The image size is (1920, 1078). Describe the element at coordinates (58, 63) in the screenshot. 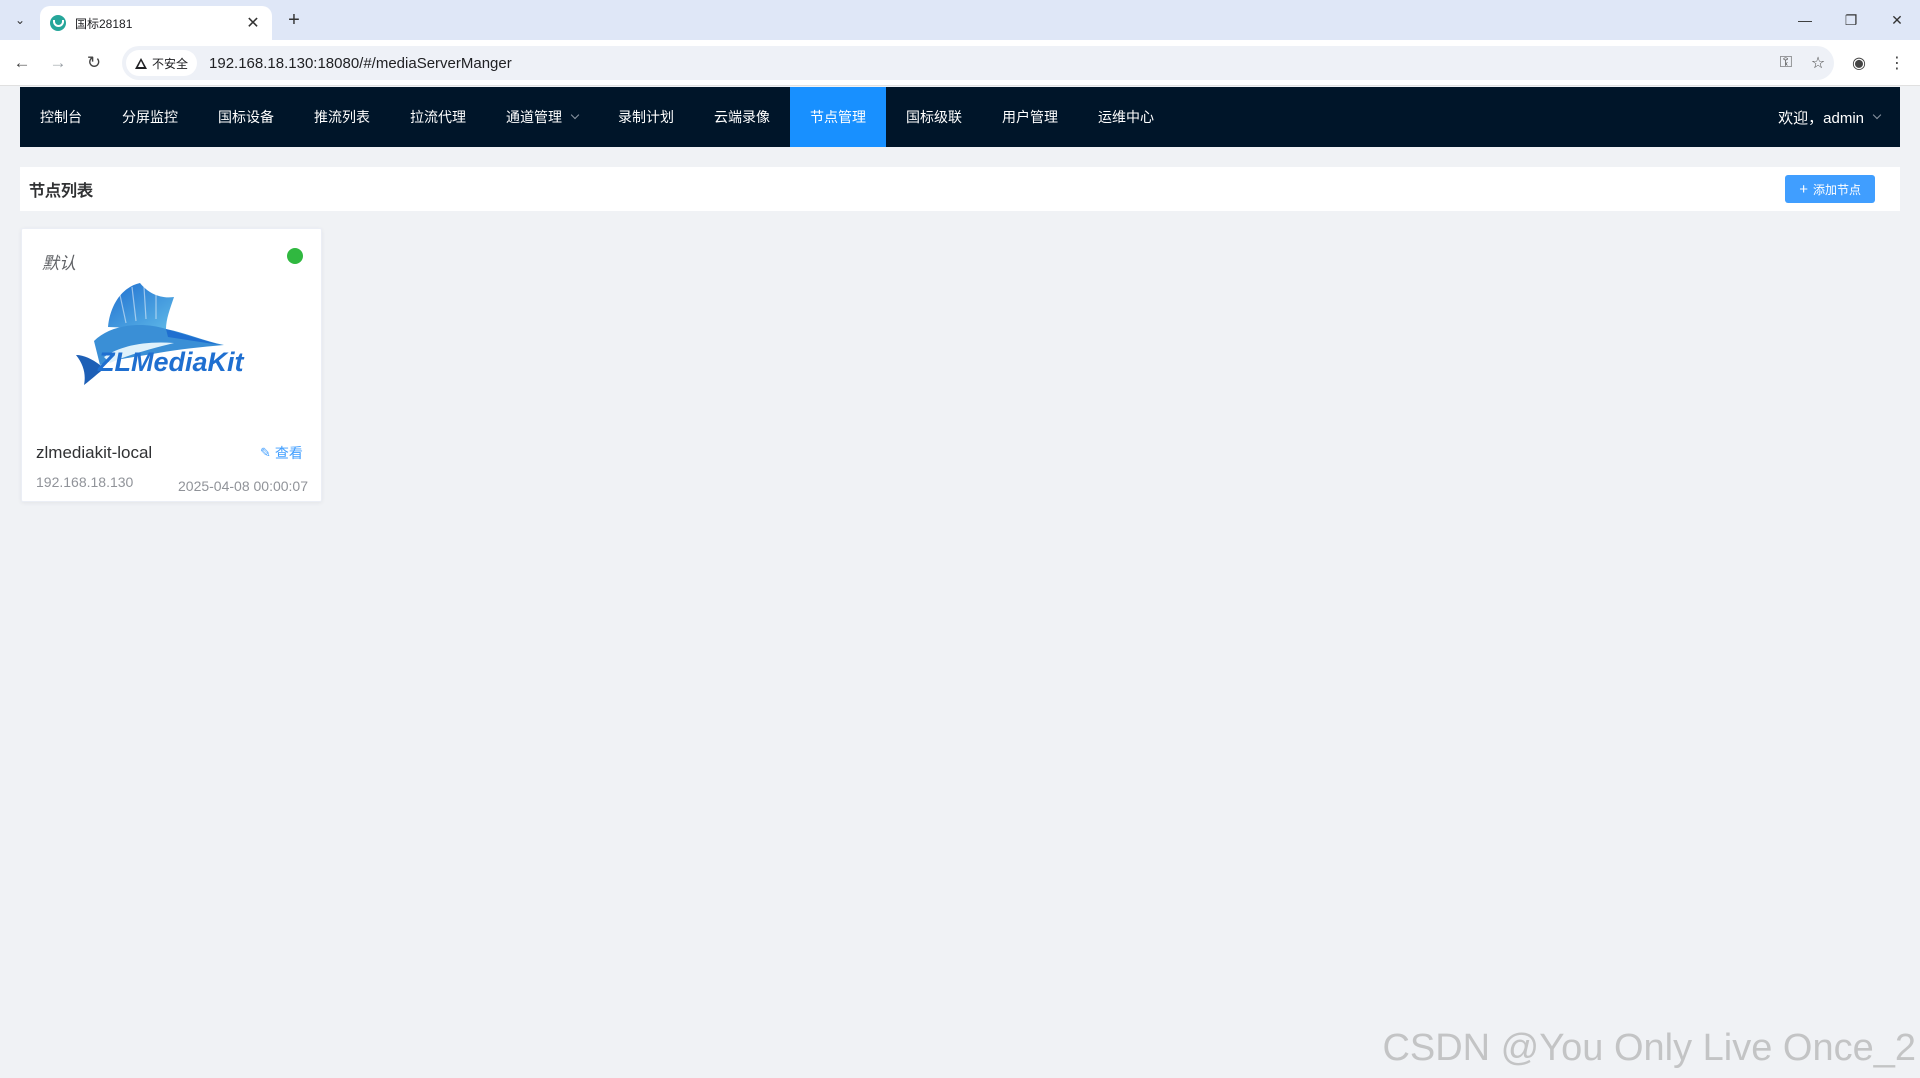

I see `forward-icon: →` at that location.